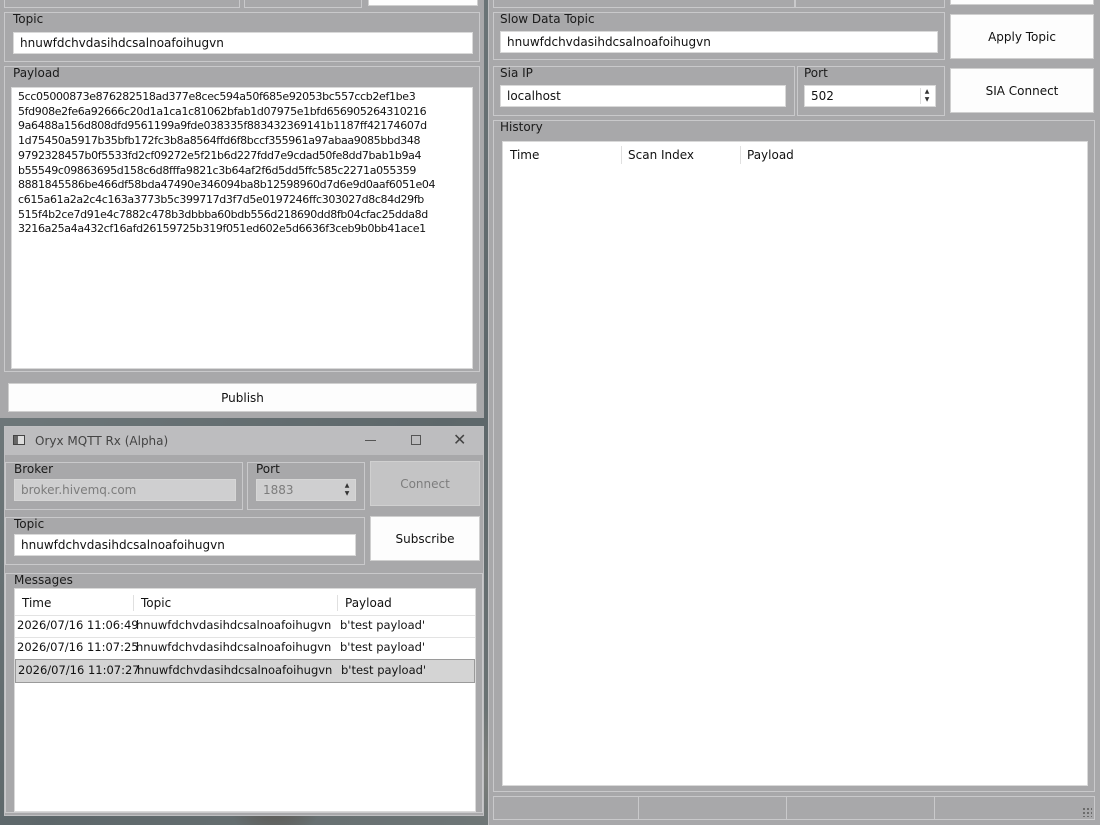  Describe the element at coordinates (78, 625) in the screenshot. I see `cell-time: 2026/07/16 11:06:49` at that location.